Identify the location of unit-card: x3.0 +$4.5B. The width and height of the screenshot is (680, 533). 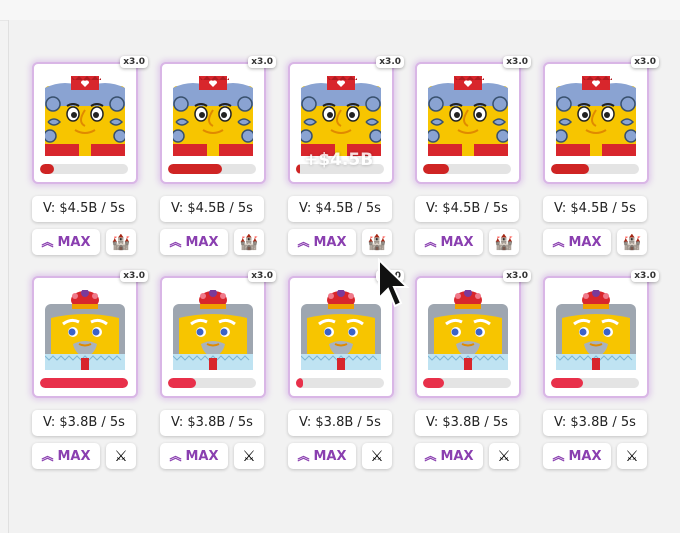
(346, 120).